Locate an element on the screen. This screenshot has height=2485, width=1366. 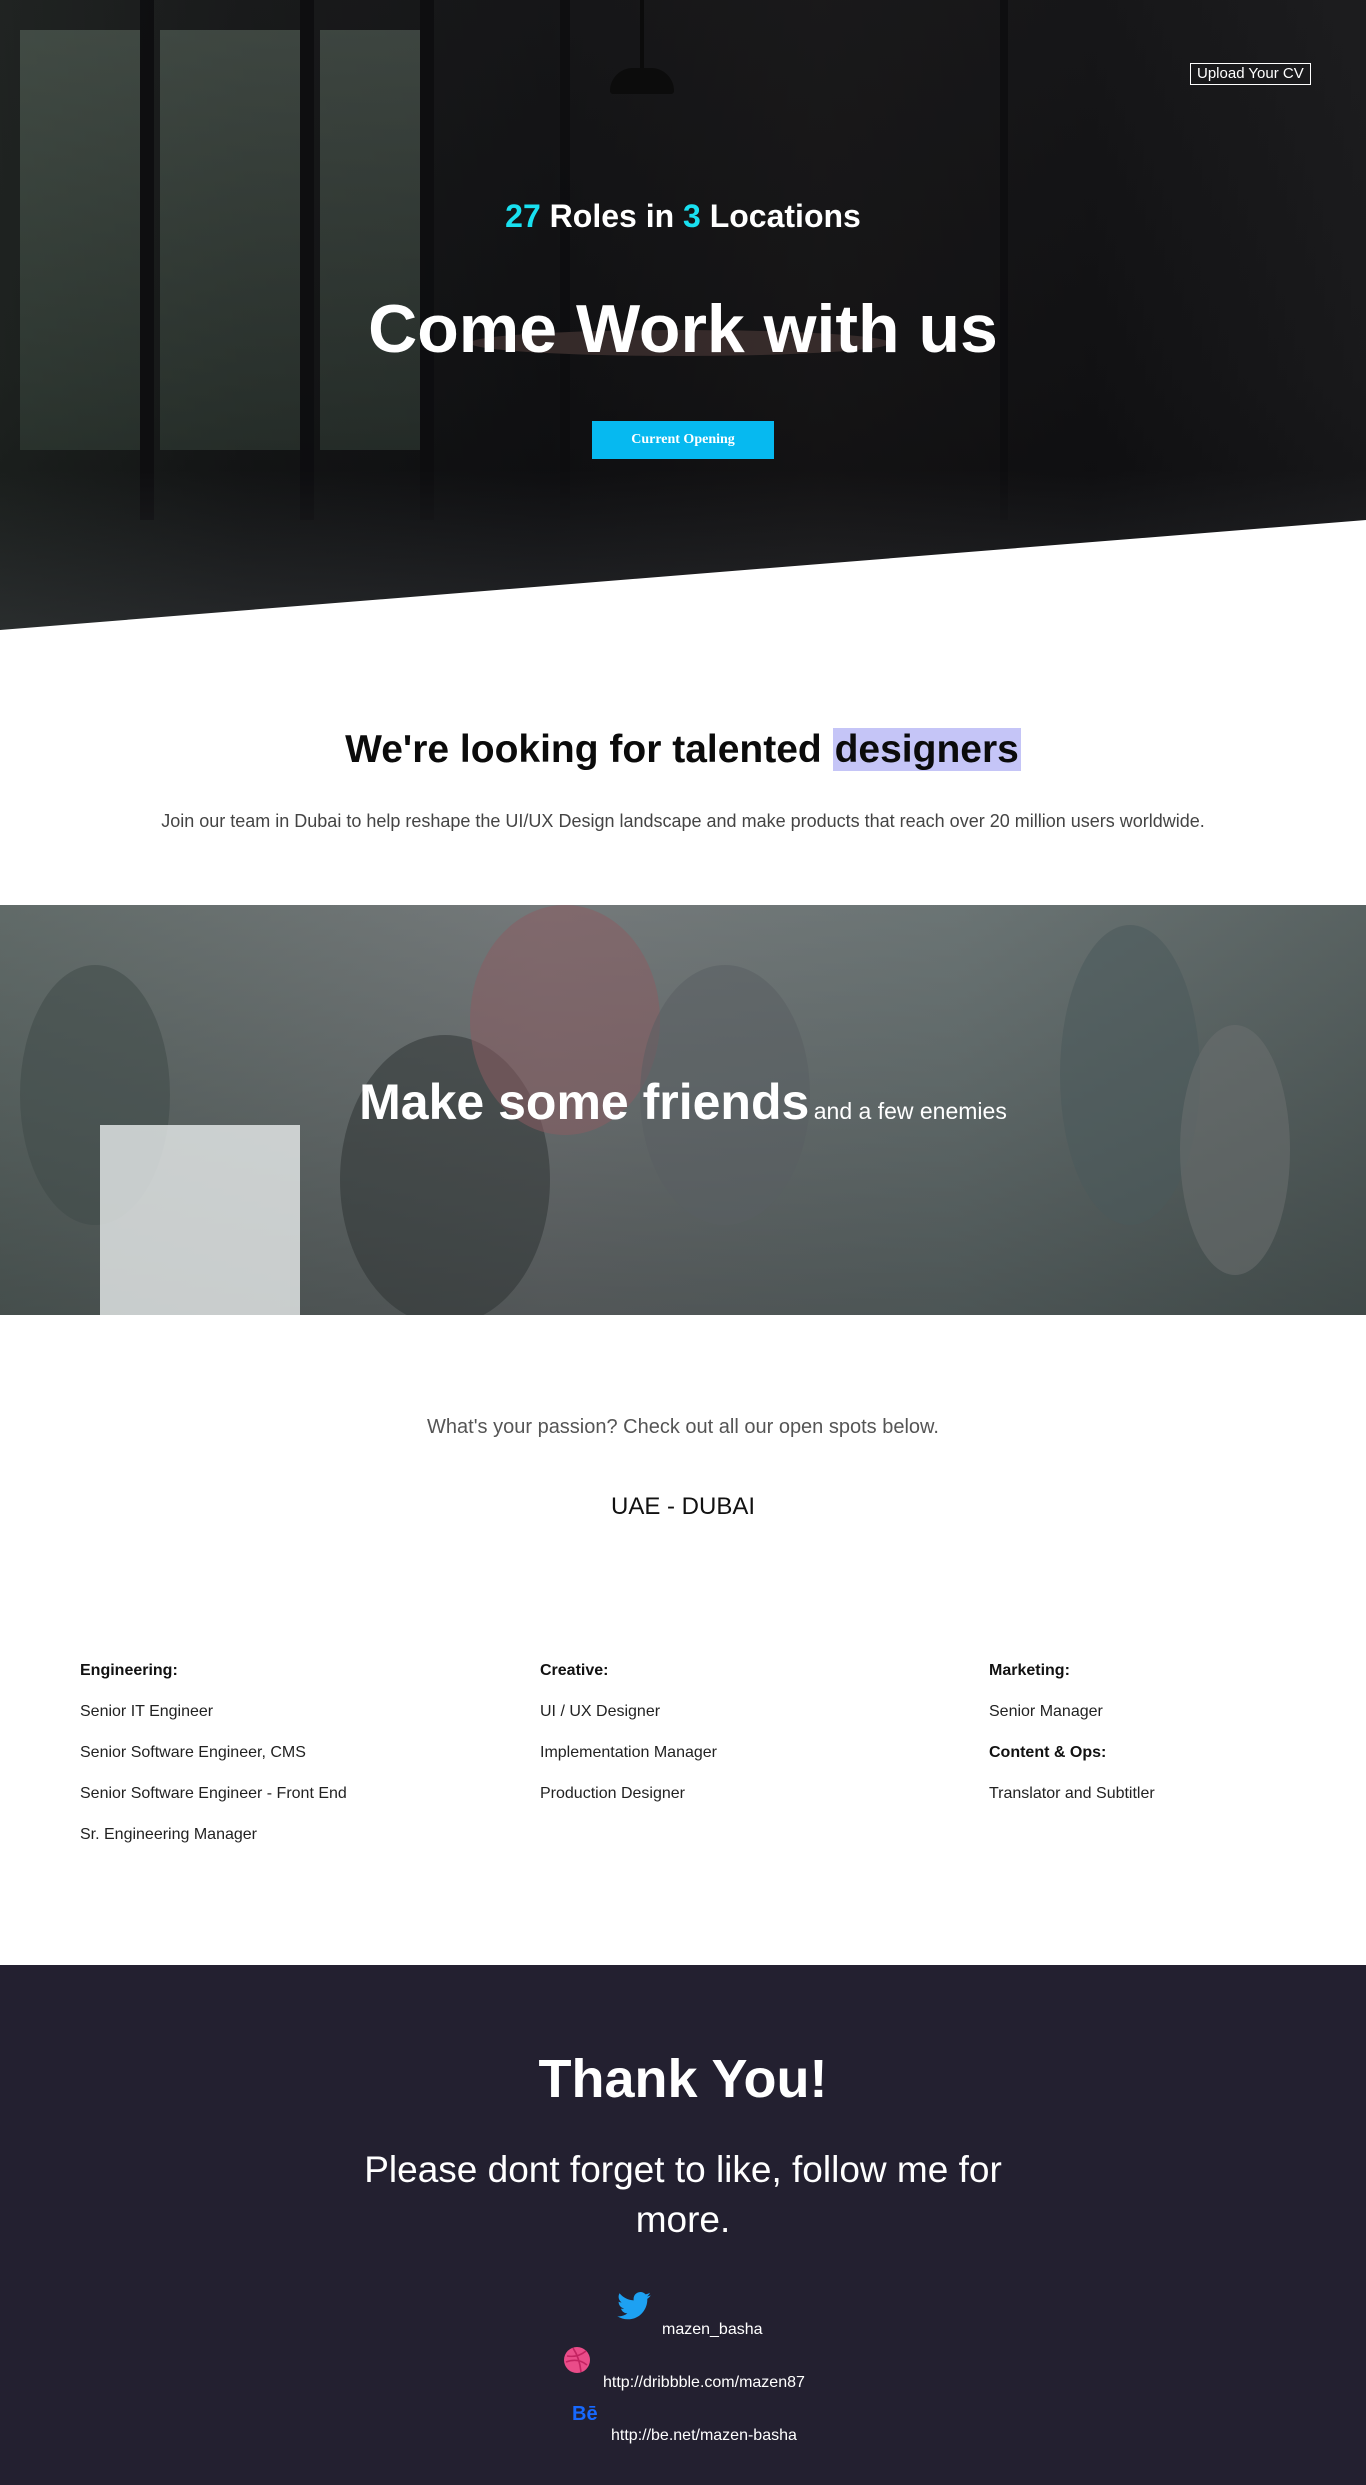
behance-link: http://be.net/mazen-basha is located at coordinates (704, 2436).